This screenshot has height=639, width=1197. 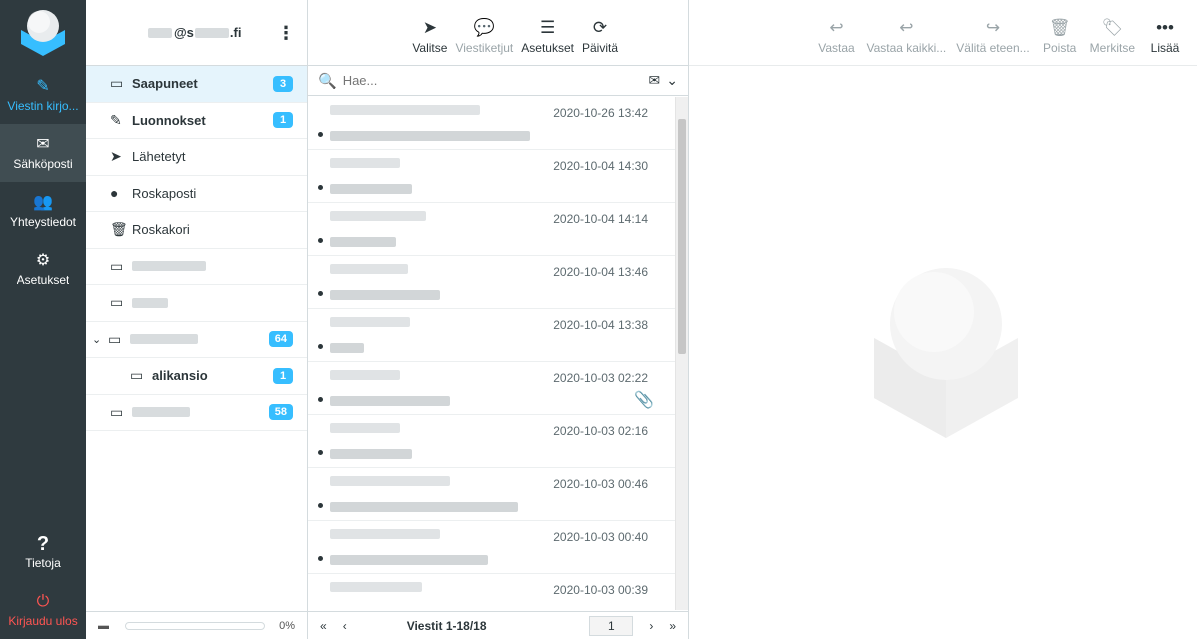 What do you see at coordinates (492, 335) in the screenshot?
I see `message-row: 2020-10-04 13:38` at bounding box center [492, 335].